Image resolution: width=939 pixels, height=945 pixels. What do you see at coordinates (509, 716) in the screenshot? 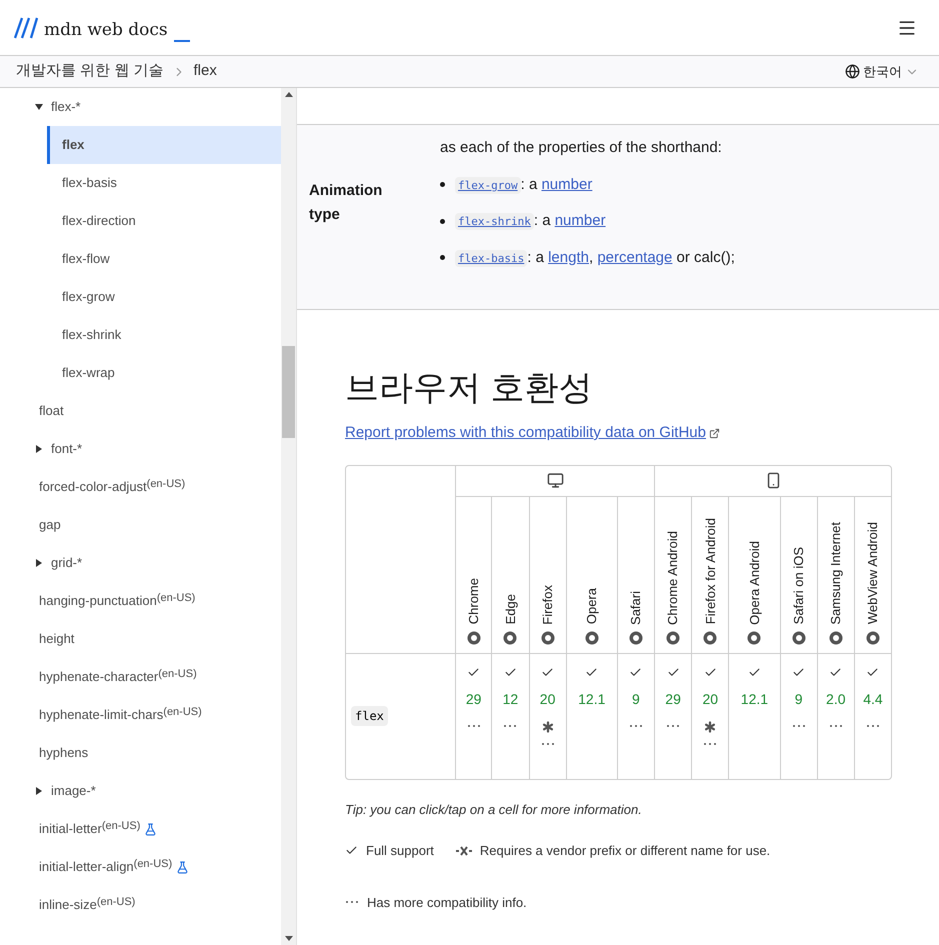
I see `support-cell: 12` at bounding box center [509, 716].